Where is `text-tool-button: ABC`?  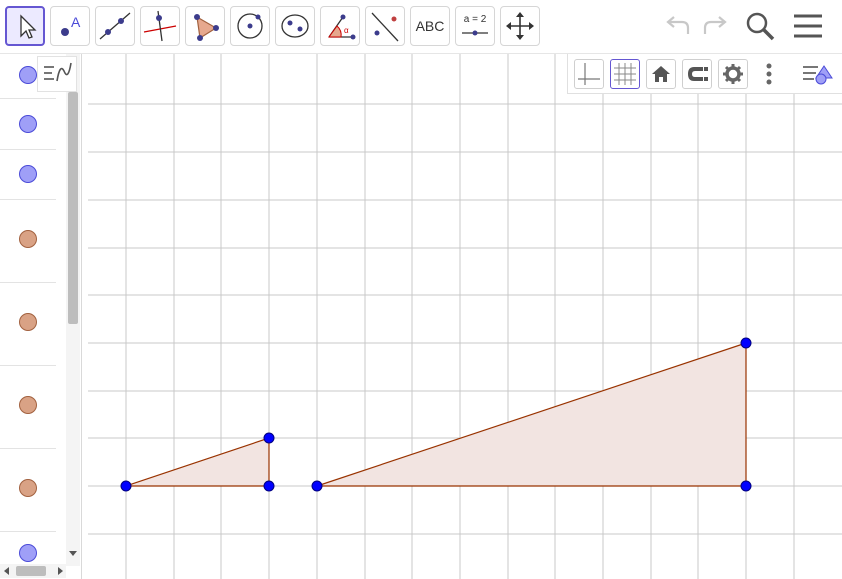
text-tool-button: ABC is located at coordinates (430, 26).